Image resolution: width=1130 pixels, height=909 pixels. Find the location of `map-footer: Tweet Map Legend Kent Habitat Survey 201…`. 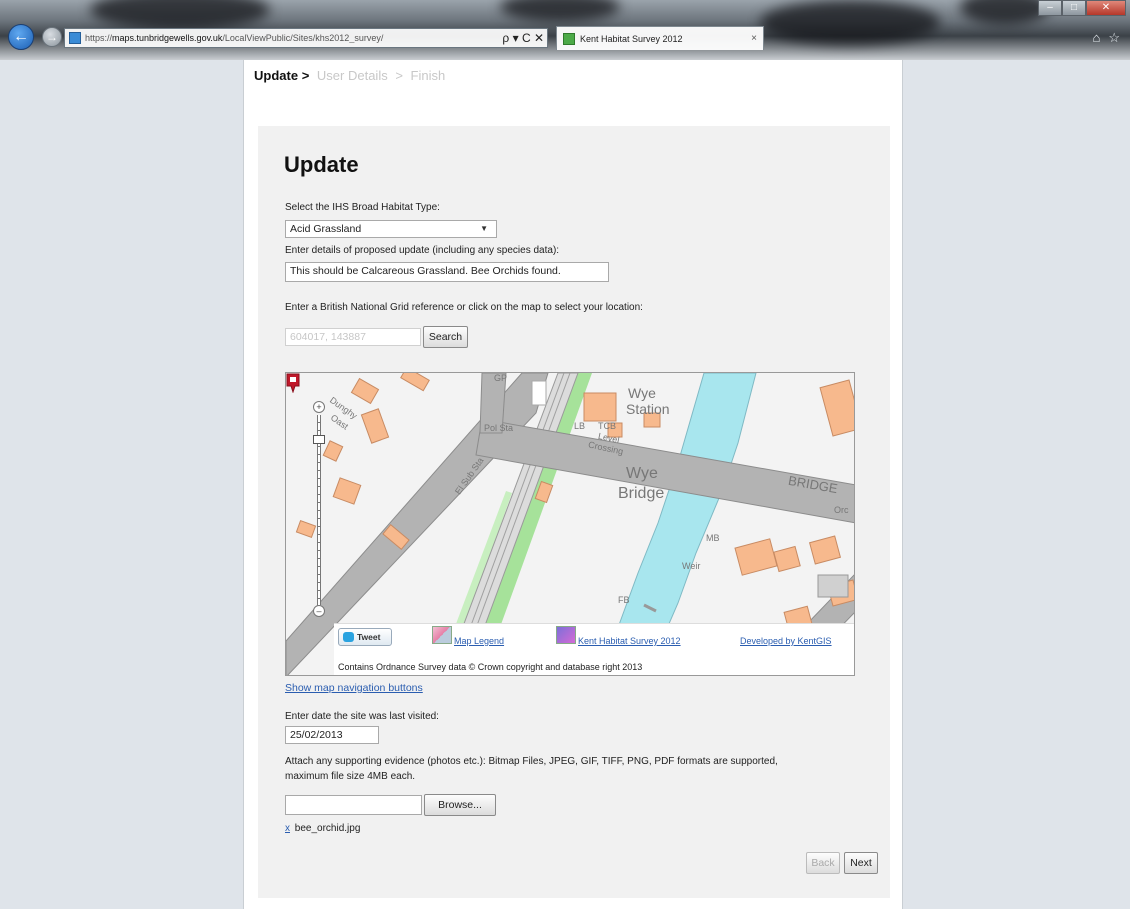

map-footer: Tweet Map Legend Kent Habitat Survey 201… is located at coordinates (594, 649).